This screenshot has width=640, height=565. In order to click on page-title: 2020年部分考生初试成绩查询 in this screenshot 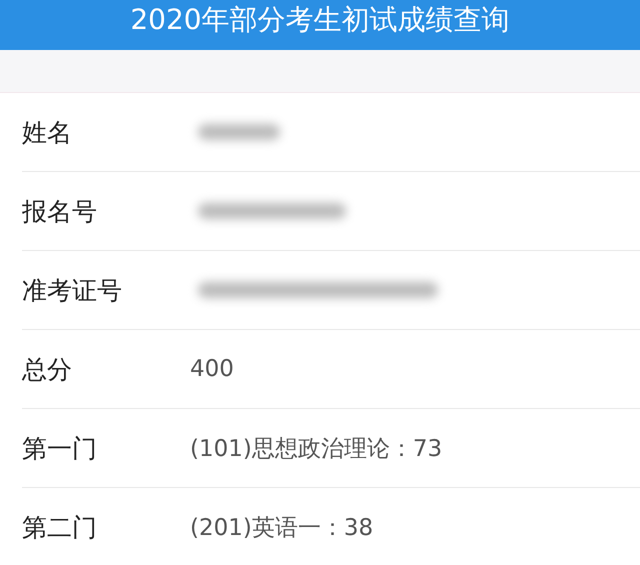, I will do `click(320, 20)`.